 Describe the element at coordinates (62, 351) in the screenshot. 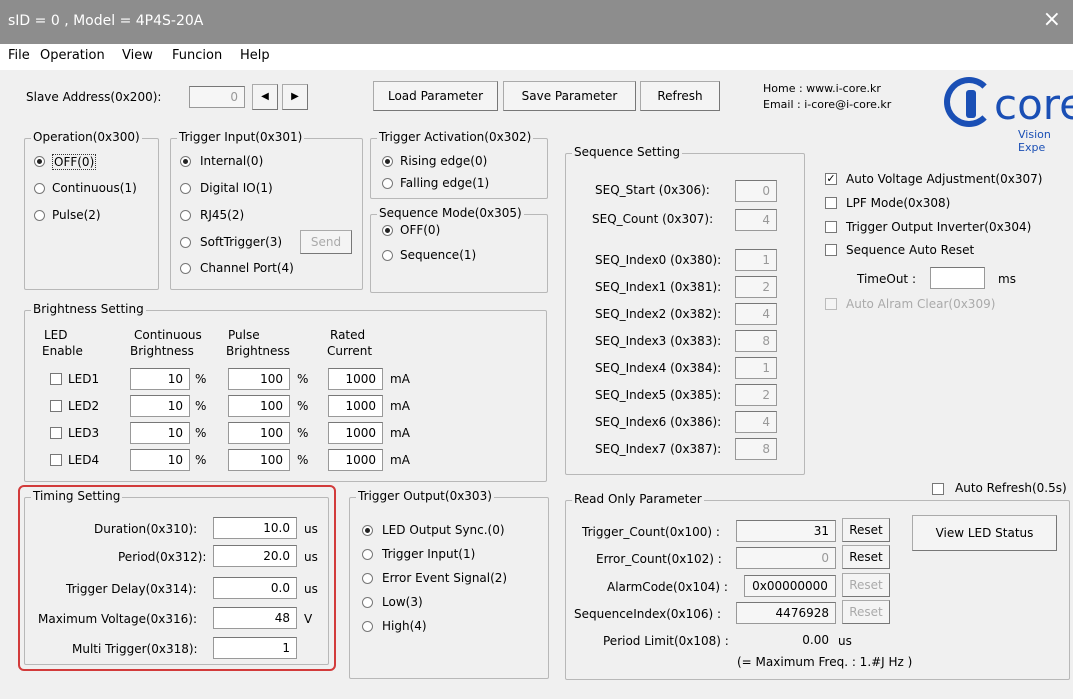

I see `header-enable: Enable` at that location.